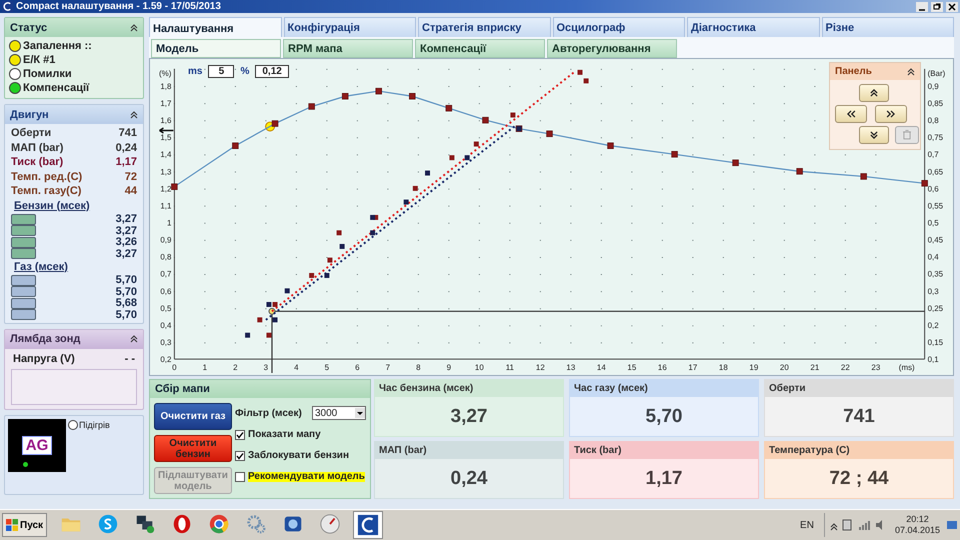  Describe the element at coordinates (571, 367) in the screenshot. I see `x-tick-label: 13` at that location.